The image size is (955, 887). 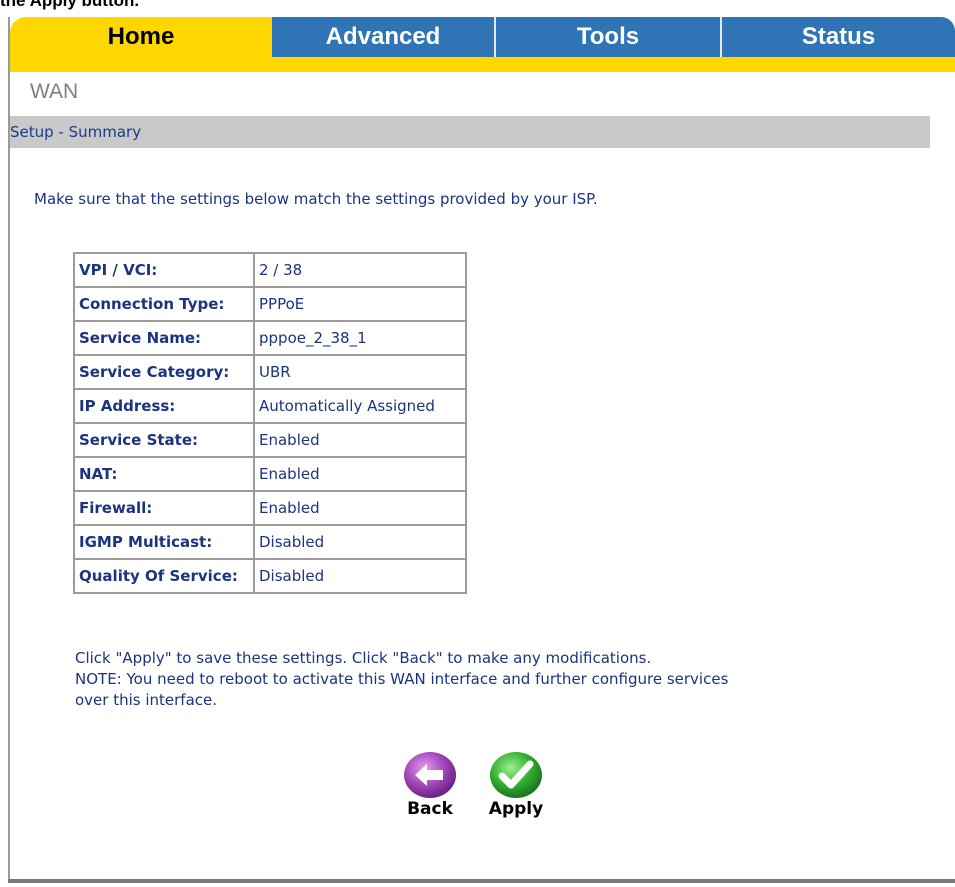 What do you see at coordinates (516, 809) in the screenshot?
I see `apply-button-label: Apply` at bounding box center [516, 809].